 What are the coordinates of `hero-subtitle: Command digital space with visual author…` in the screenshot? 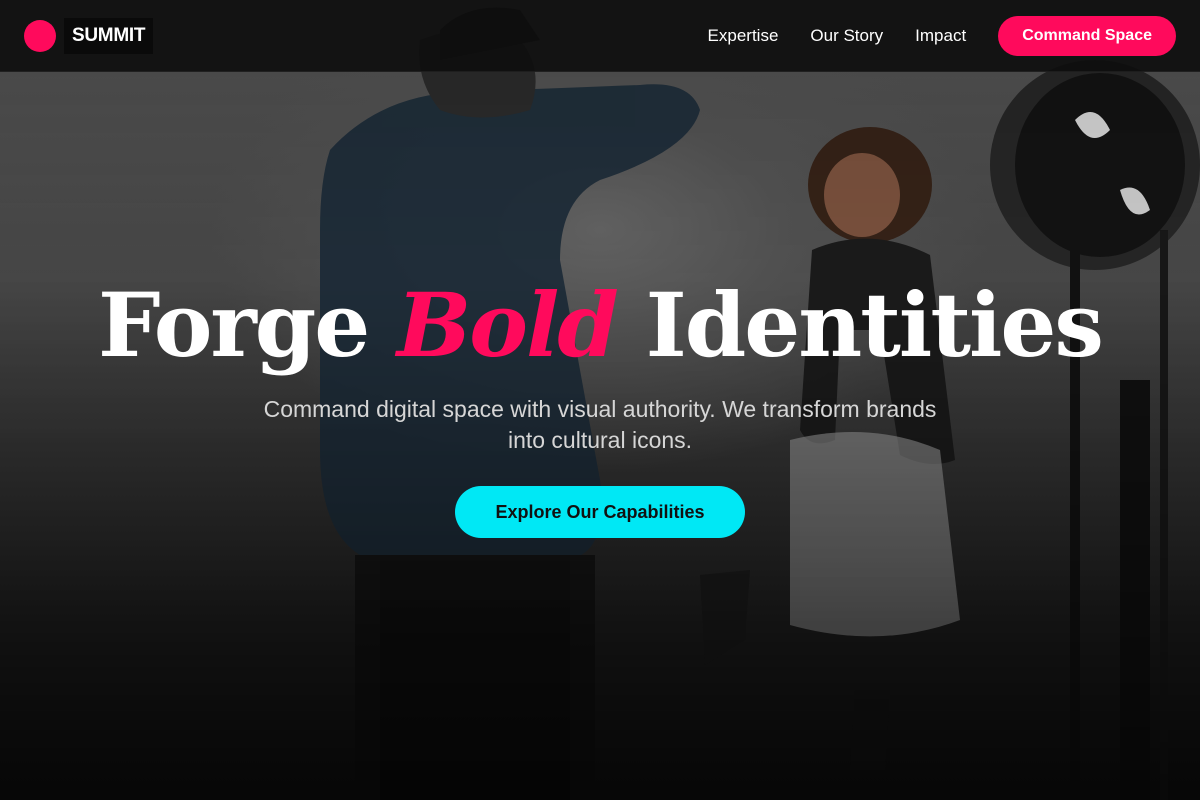 It's located at (600, 424).